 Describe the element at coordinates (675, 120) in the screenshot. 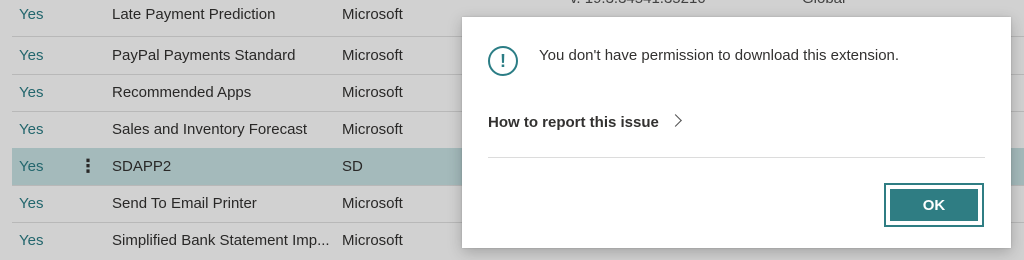

I see `chevron-right-icon` at that location.